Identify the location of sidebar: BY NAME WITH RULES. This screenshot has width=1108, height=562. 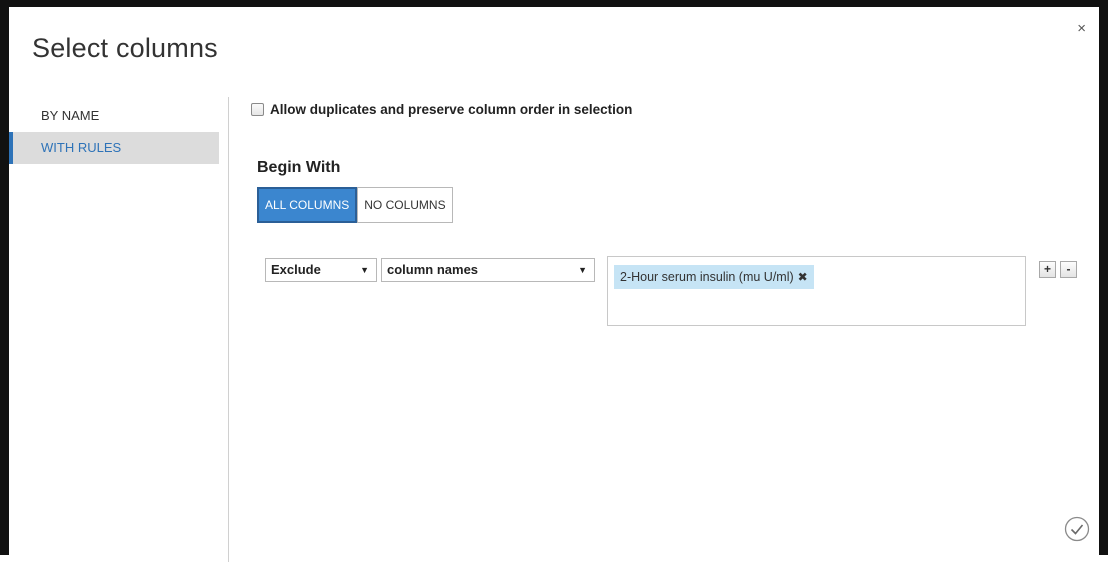
(114, 132).